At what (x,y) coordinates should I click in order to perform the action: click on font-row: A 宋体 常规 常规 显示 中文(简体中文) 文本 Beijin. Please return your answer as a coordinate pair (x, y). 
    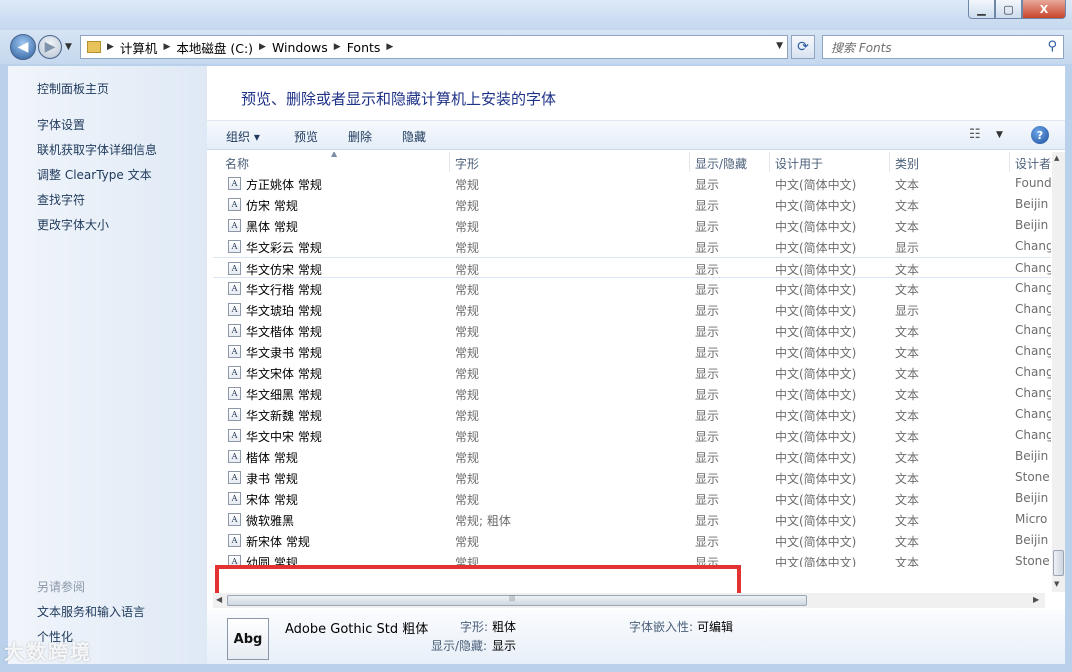
    Looking at the image, I should click on (632, 498).